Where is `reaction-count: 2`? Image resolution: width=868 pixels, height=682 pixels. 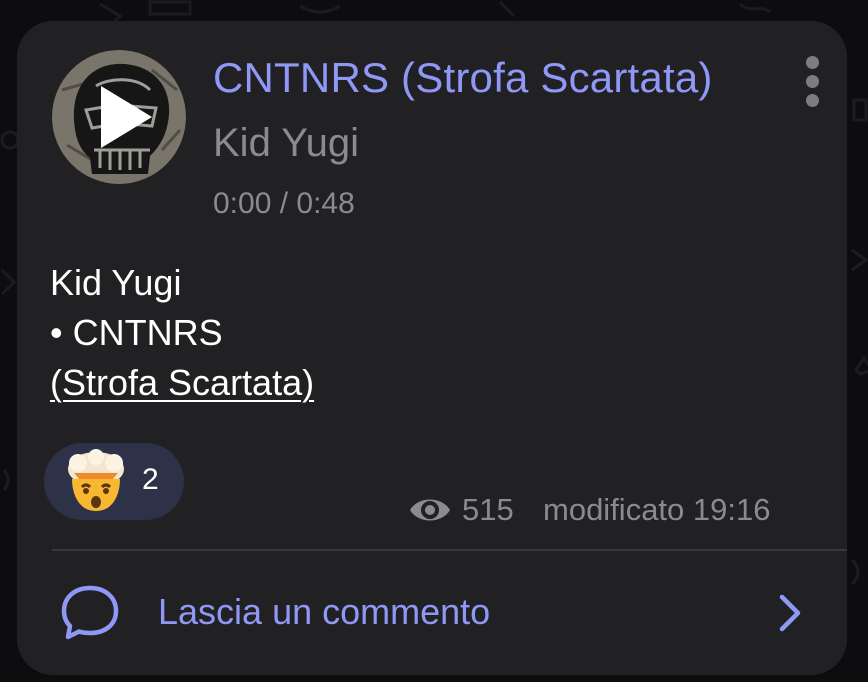
reaction-count: 2 is located at coordinates (150, 479).